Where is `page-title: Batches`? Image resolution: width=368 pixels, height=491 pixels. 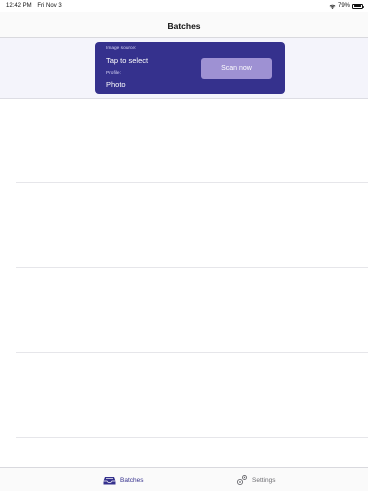
page-title: Batches is located at coordinates (184, 26).